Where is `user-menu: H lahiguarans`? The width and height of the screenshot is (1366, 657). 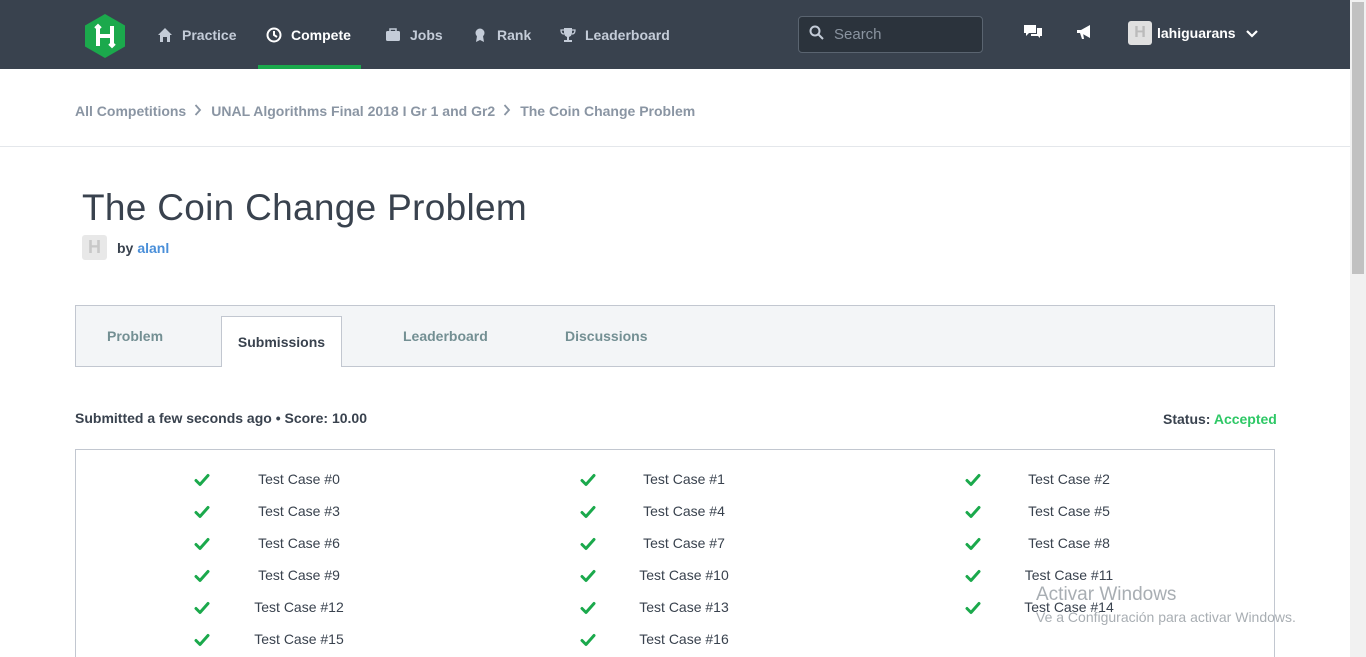 user-menu: H lahiguarans is located at coordinates (1193, 33).